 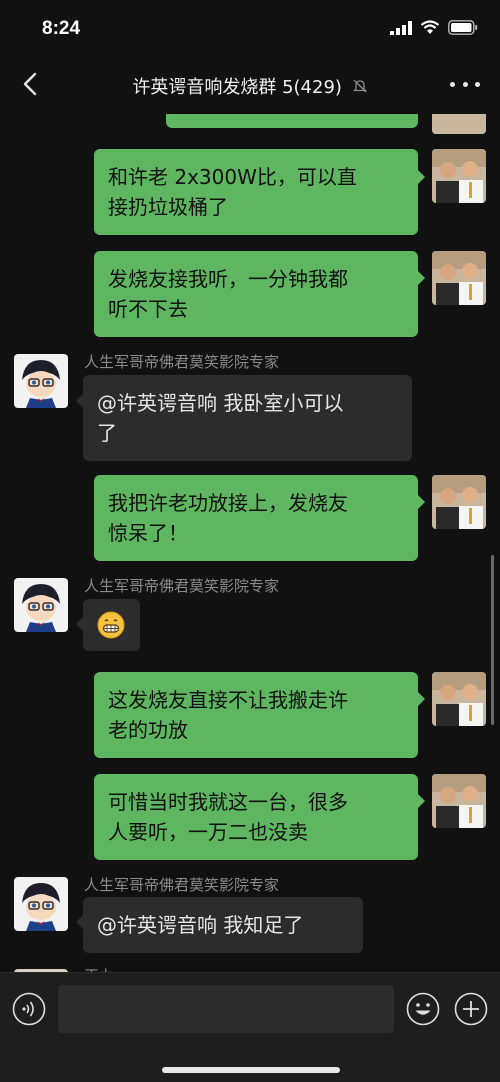 I want to click on message-bubble, so click(x=111, y=625).